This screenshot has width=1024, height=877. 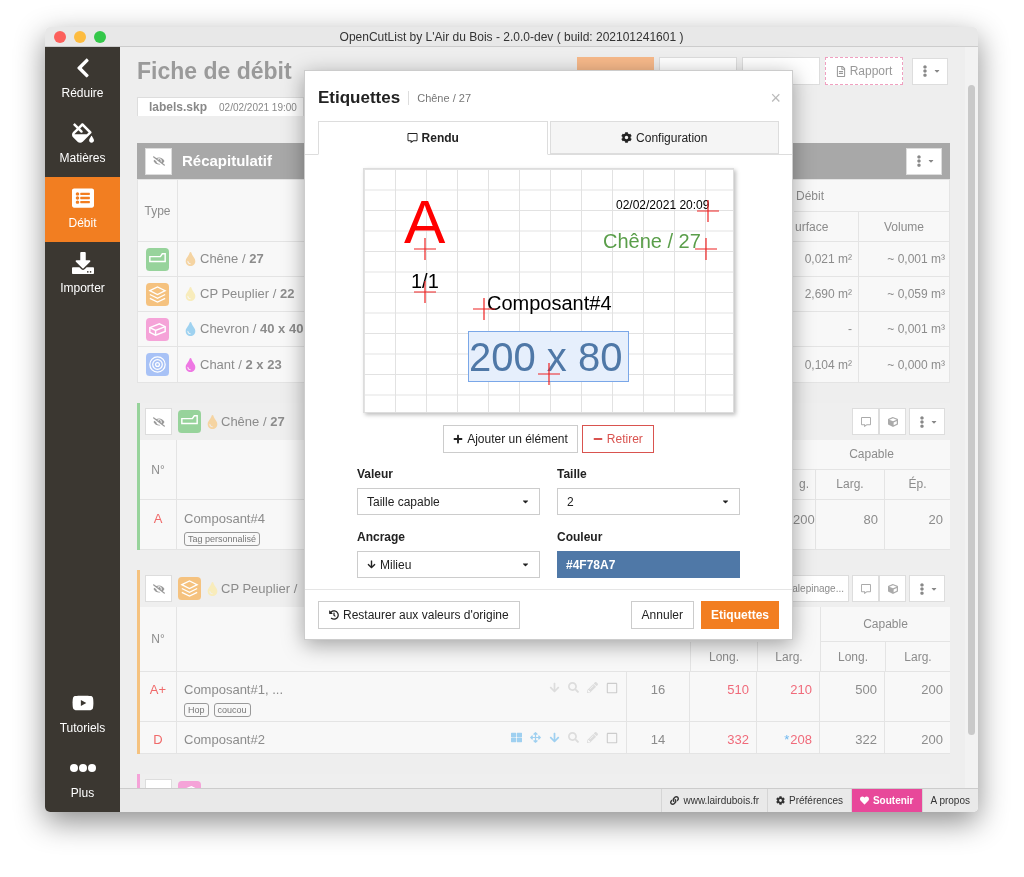 What do you see at coordinates (371, 564) in the screenshot?
I see `anchor-icon` at bounding box center [371, 564].